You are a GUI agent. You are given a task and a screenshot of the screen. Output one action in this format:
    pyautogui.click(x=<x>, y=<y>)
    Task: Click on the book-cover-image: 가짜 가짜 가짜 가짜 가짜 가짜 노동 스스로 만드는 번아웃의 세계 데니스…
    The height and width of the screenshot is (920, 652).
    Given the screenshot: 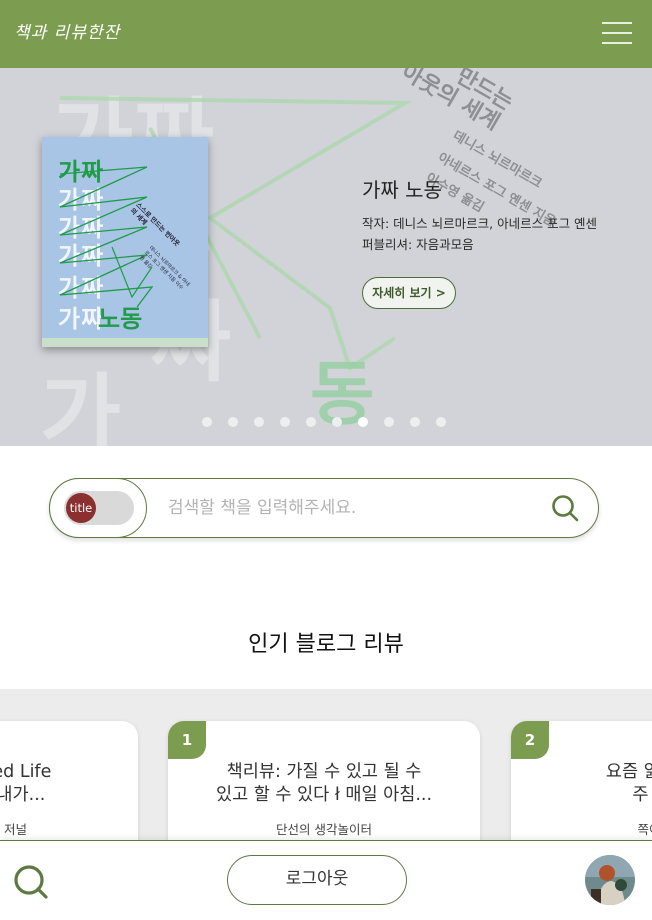 What is the action you would take?
    pyautogui.click(x=125, y=242)
    